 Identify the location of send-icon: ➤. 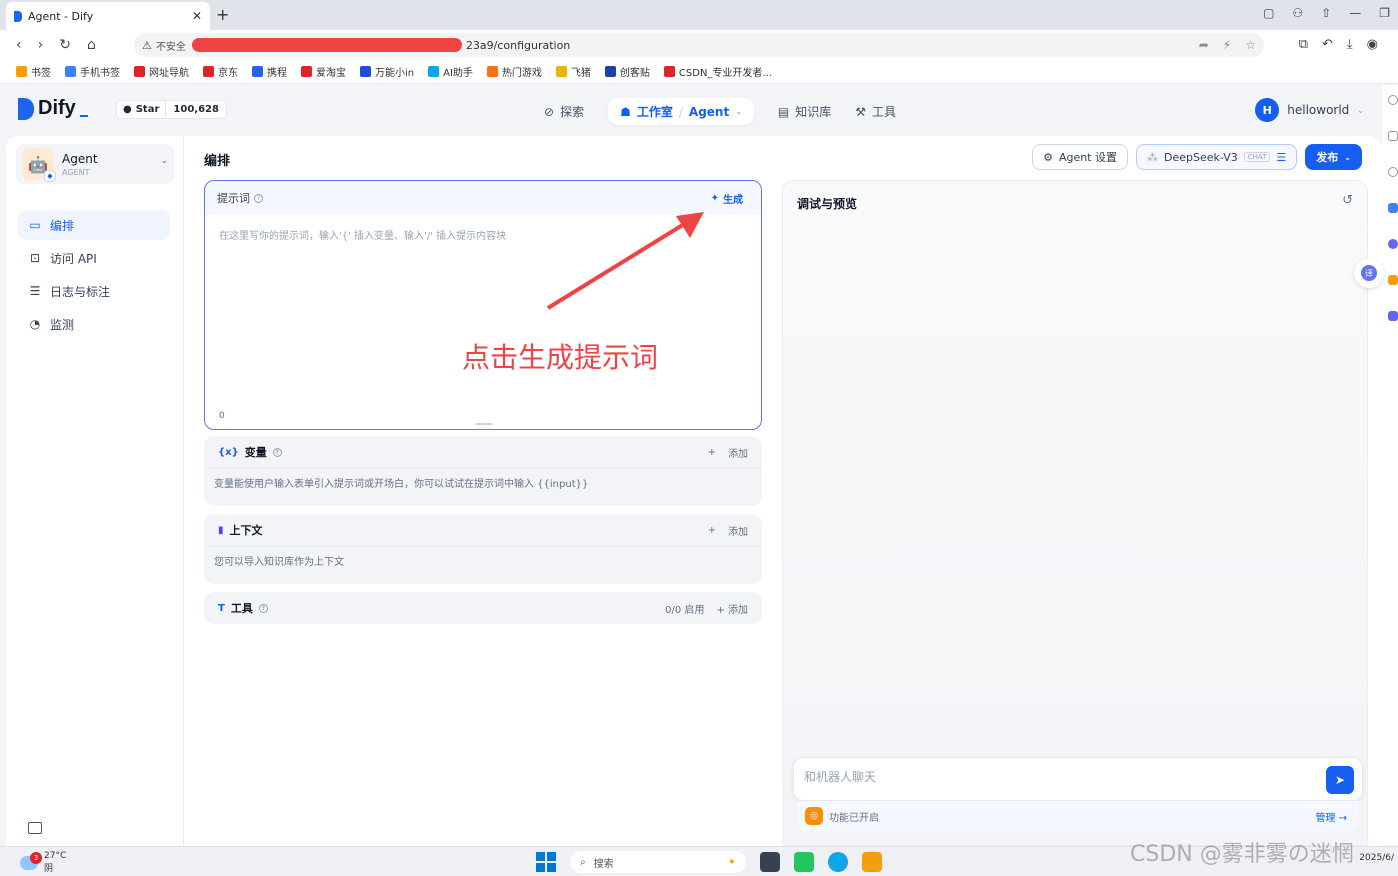
(1340, 780).